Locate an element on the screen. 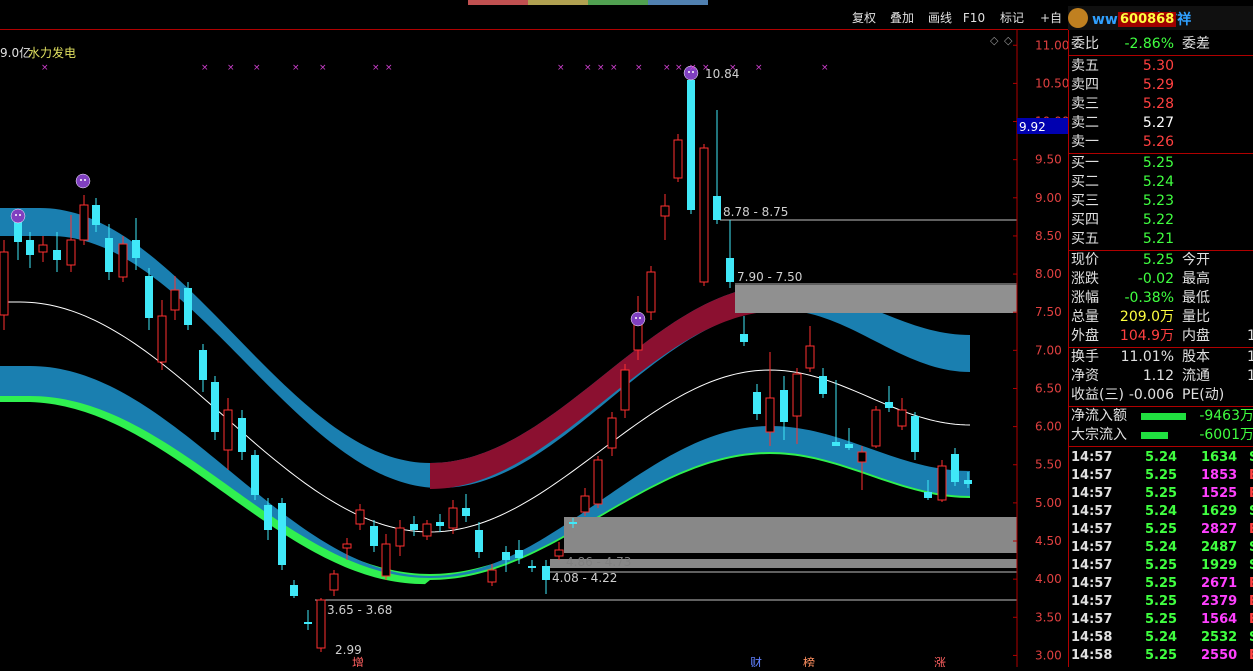 This screenshot has width=1253, height=671. ask-row: 卖五 5.30 is located at coordinates (1161, 66).